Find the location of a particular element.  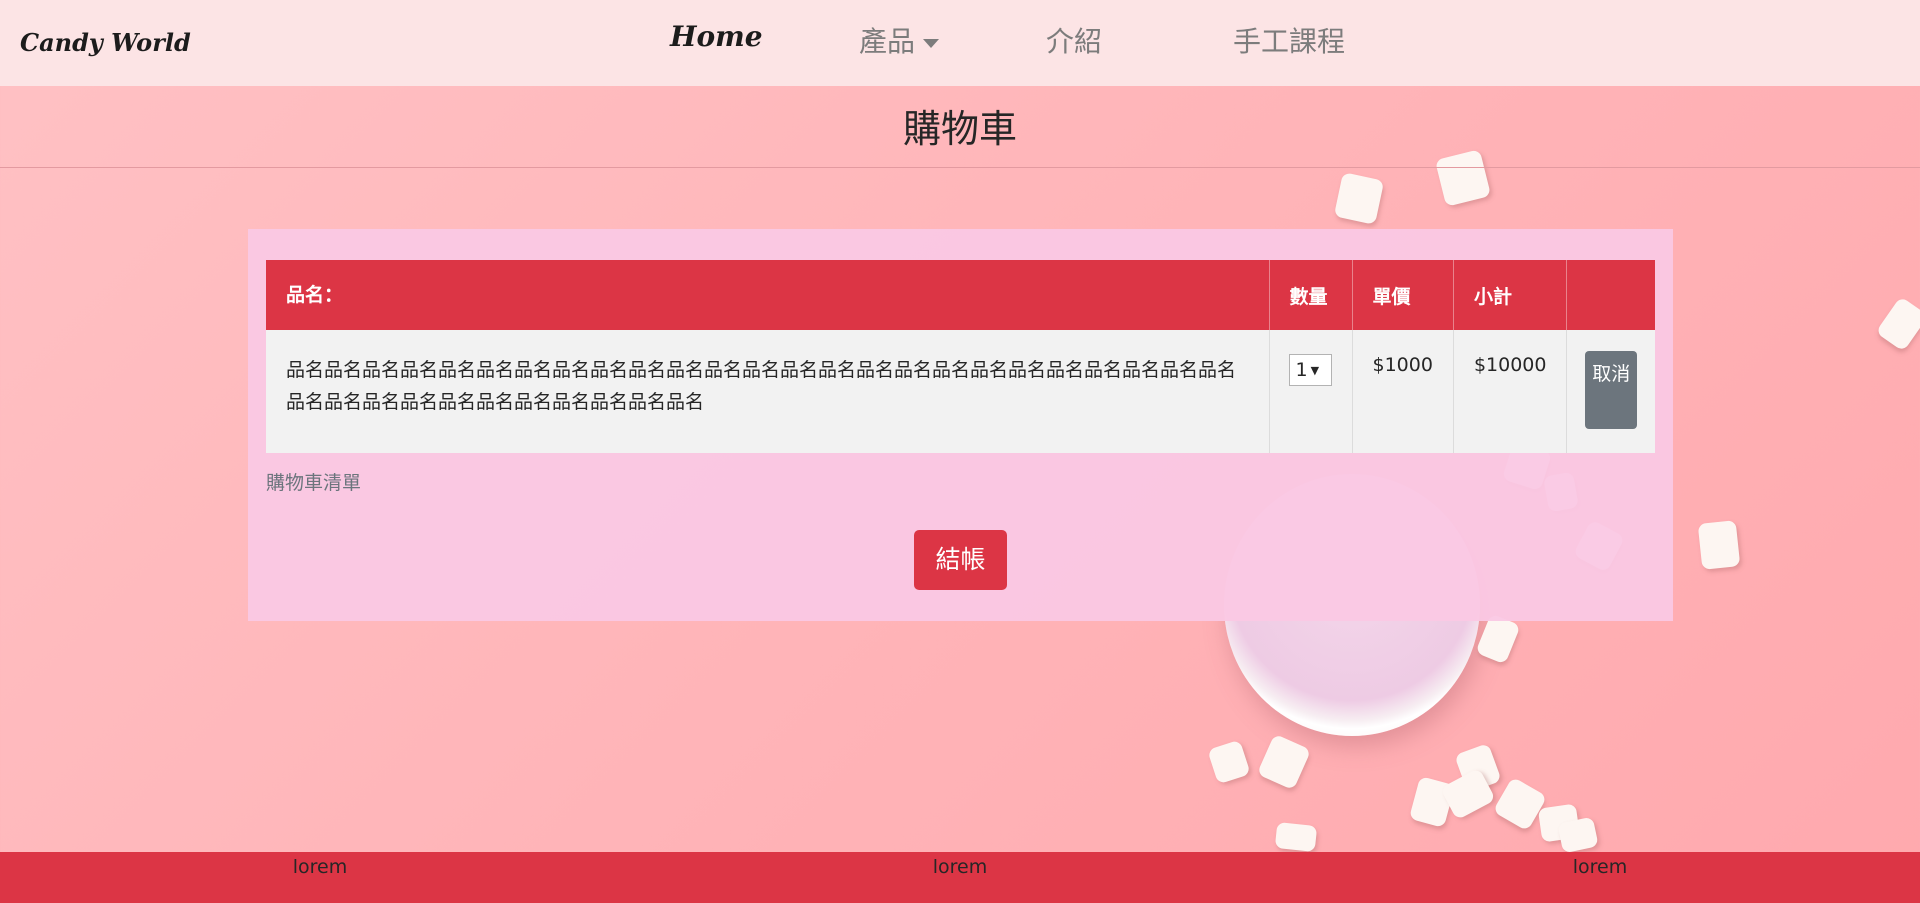

checkout-button: 結帳 is located at coordinates (960, 560).